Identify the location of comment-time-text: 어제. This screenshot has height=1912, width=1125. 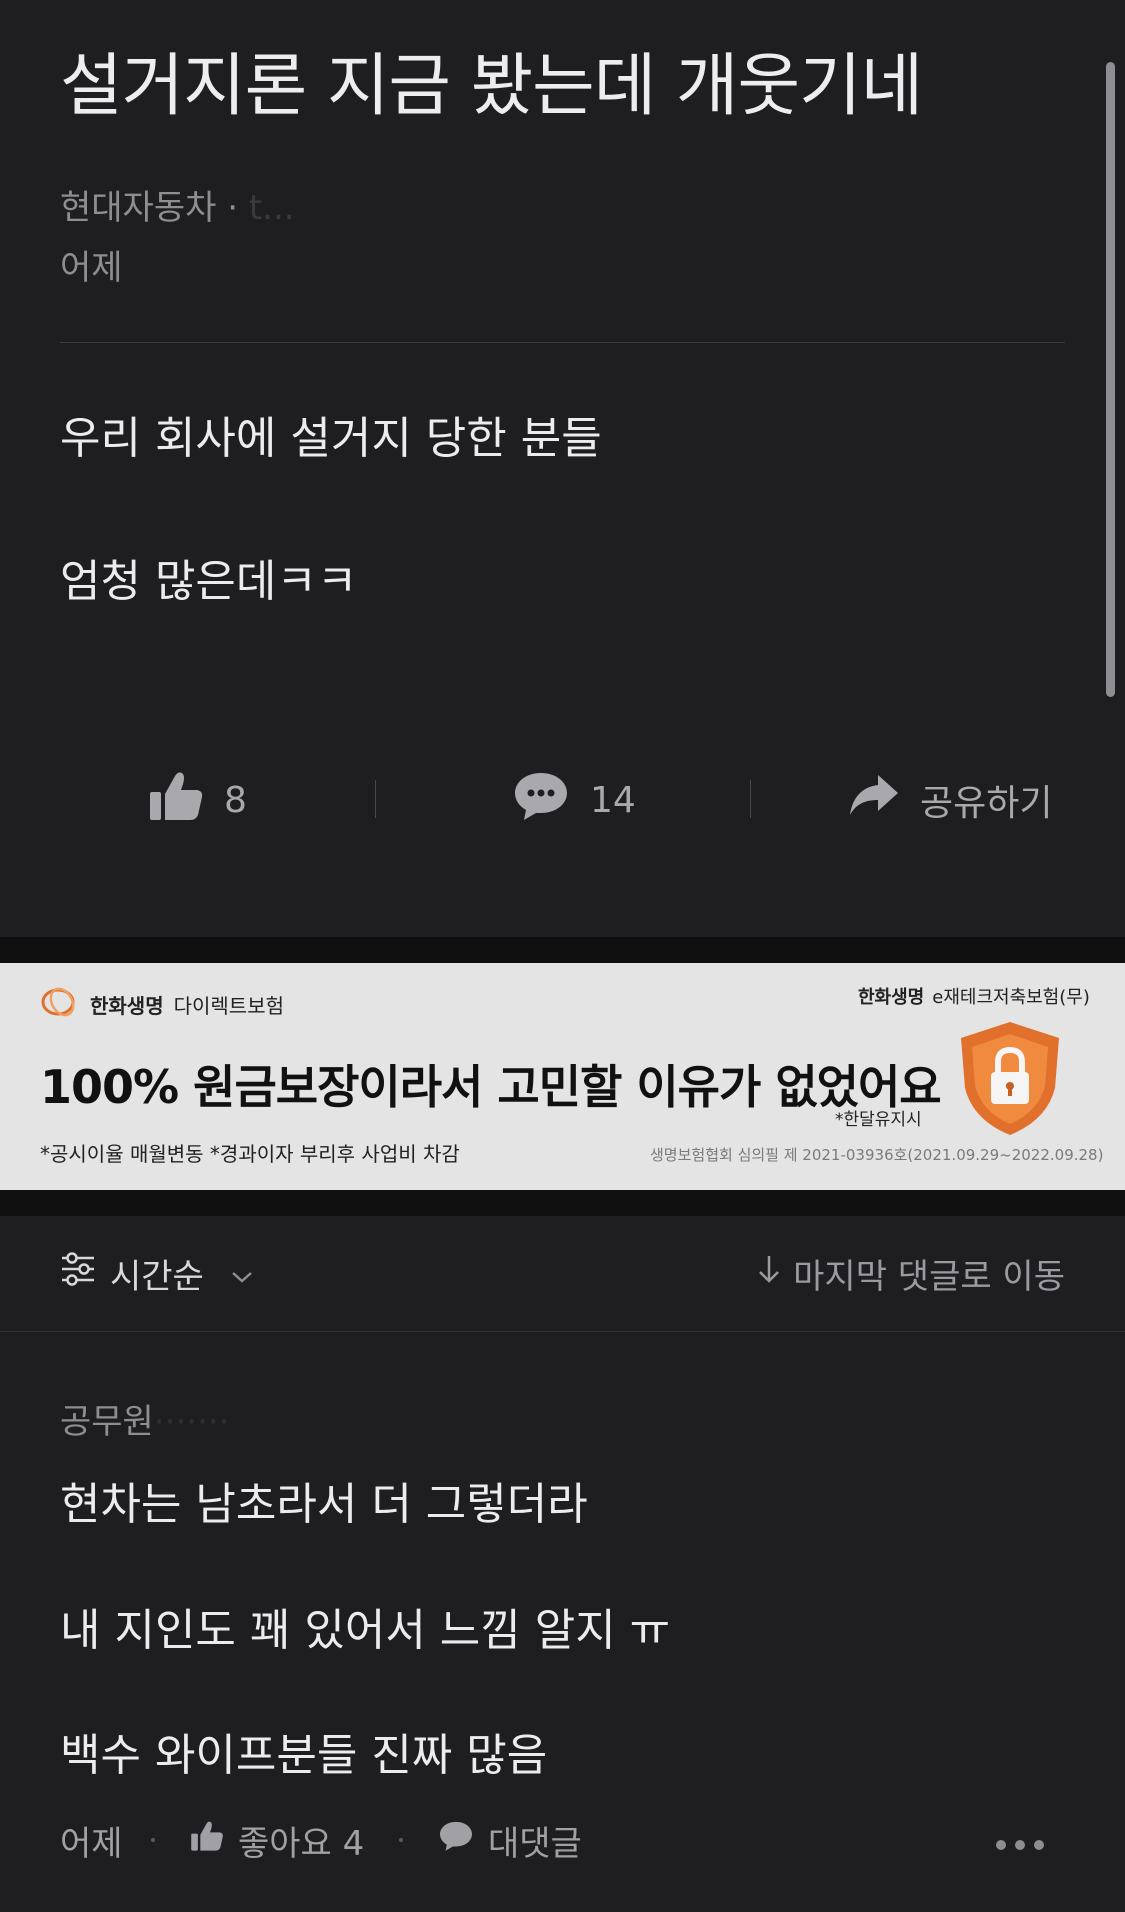
(91, 1843).